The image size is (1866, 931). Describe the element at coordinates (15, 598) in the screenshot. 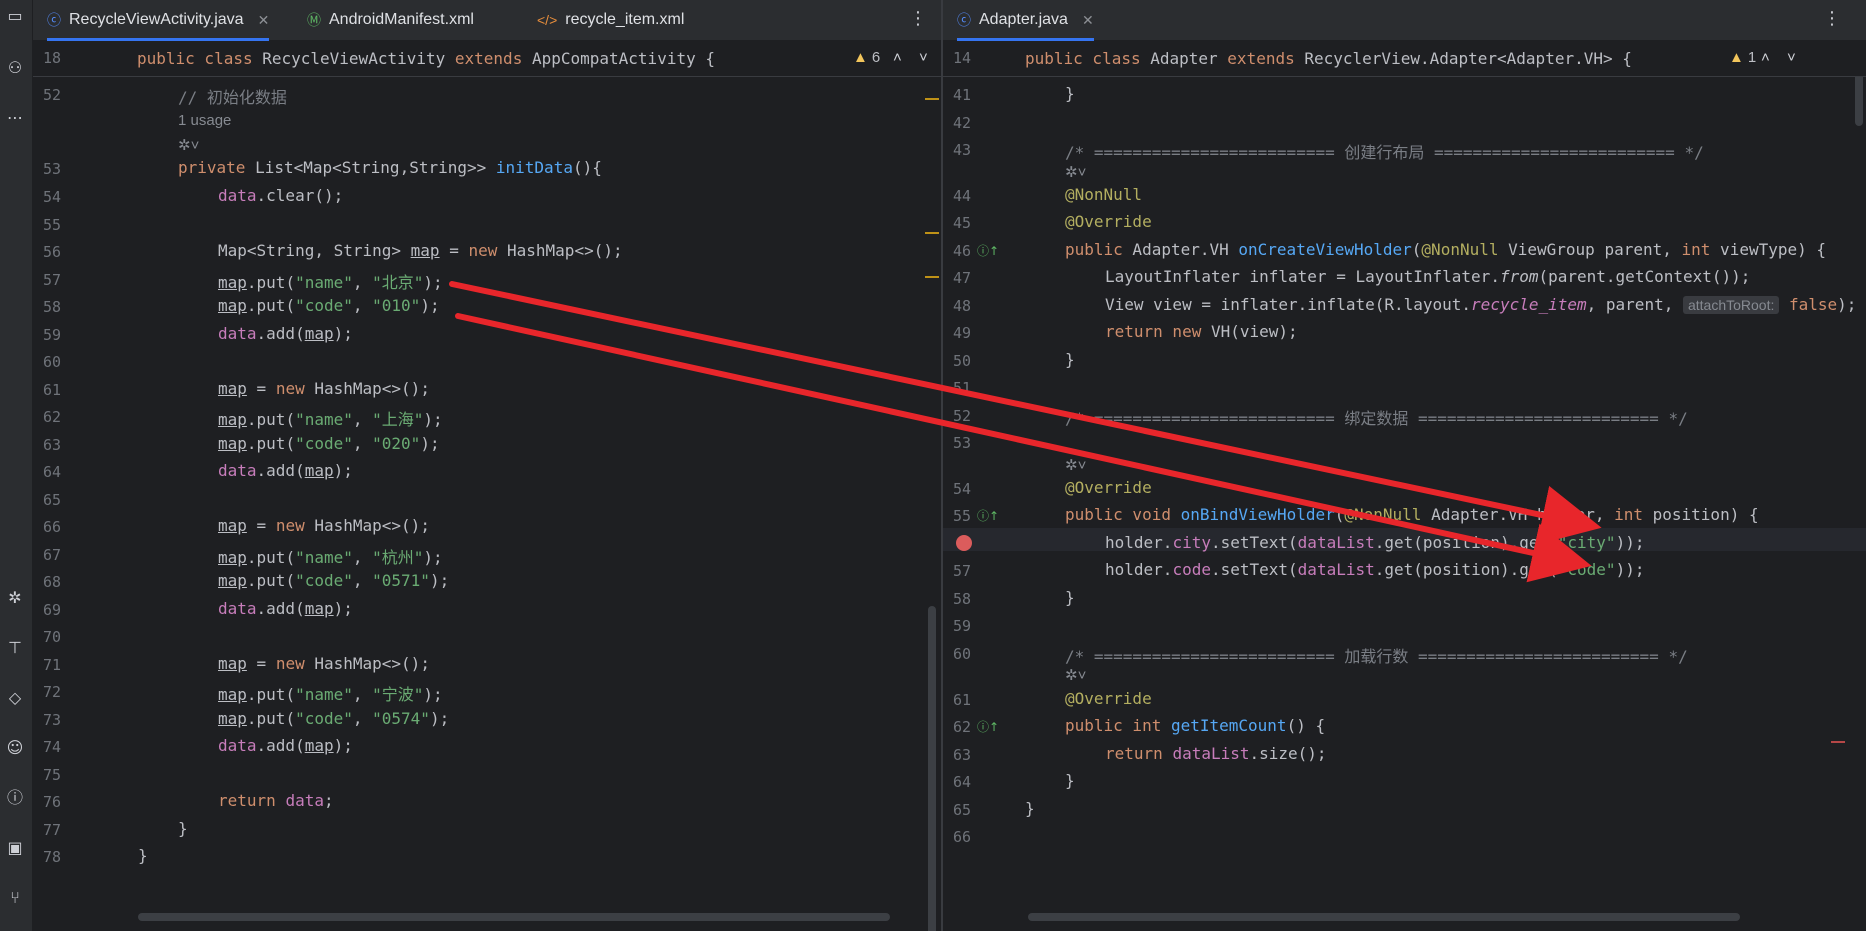

I see `debug-icon: ✲` at that location.